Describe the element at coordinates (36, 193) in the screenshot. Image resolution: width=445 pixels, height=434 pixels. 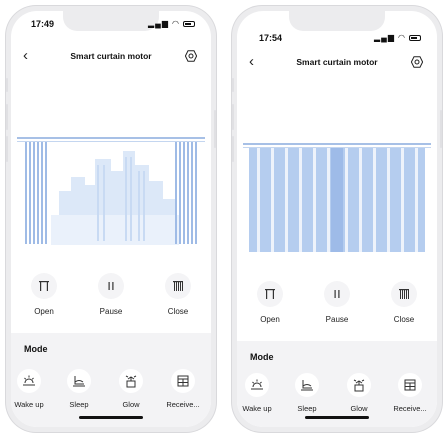
I see `curtain-left-panel` at that location.